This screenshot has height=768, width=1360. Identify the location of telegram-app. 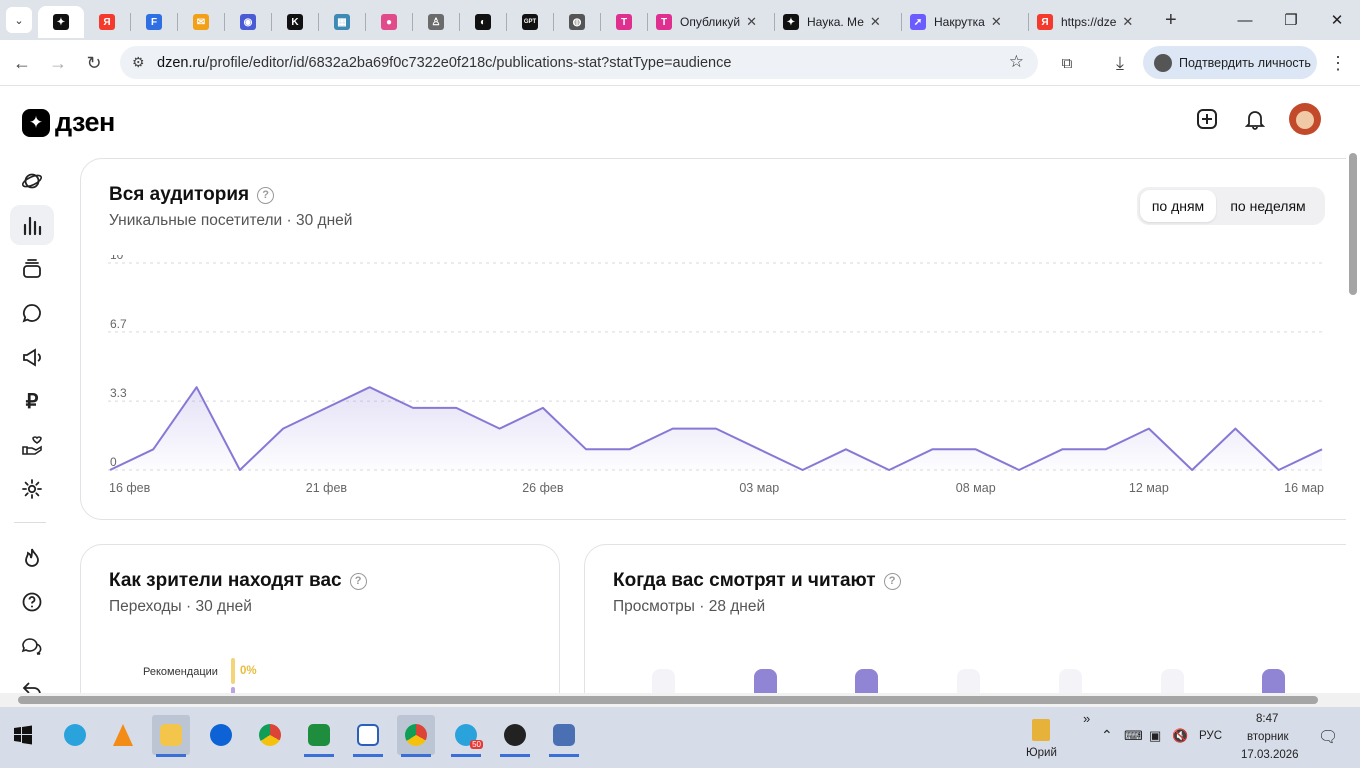
(75, 735).